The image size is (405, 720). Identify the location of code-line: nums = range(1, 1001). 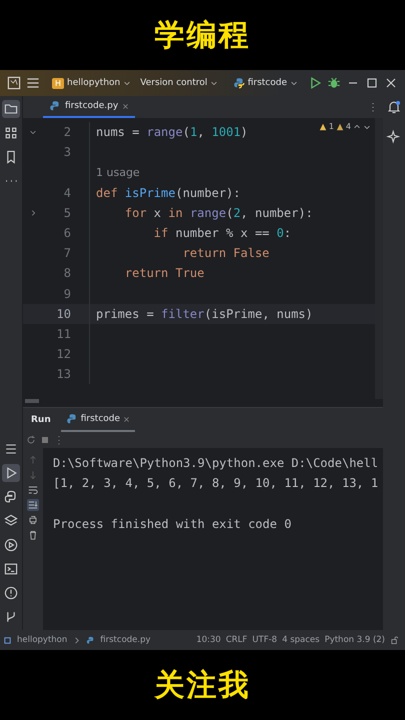
(172, 132).